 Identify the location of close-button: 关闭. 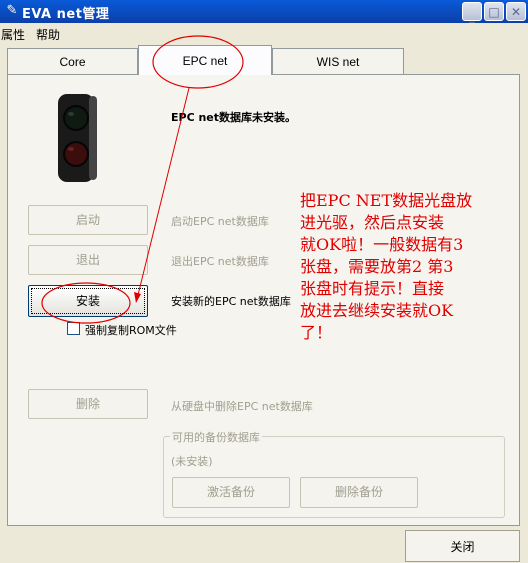
(462, 546).